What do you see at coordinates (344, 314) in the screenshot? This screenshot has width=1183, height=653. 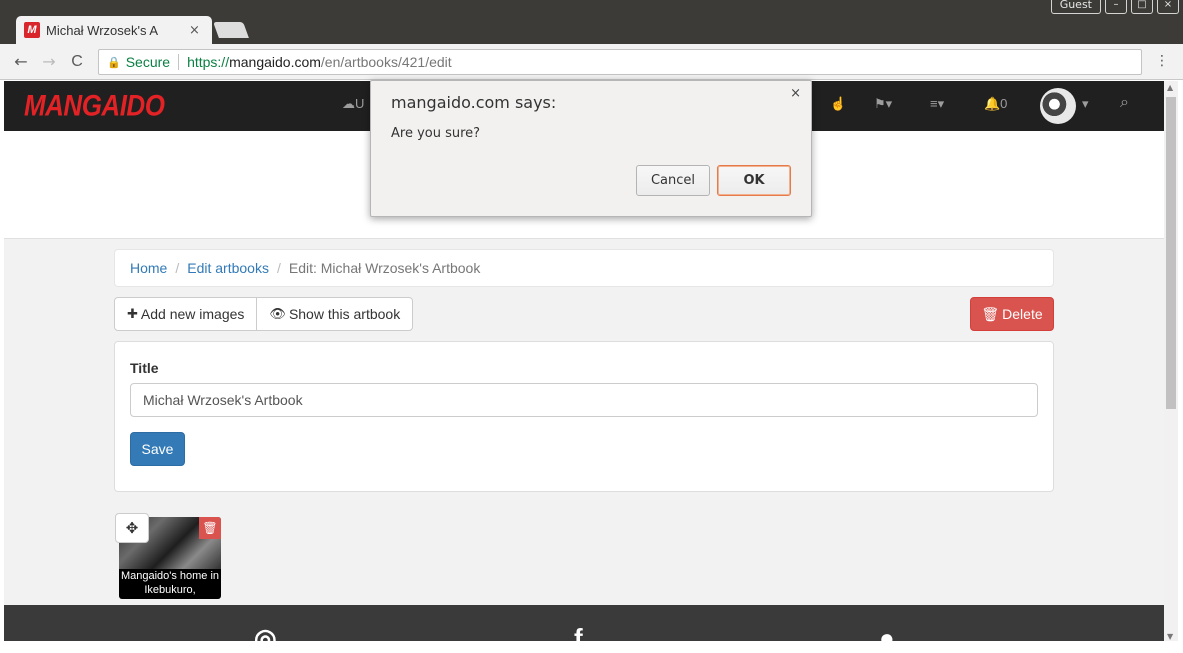 I see `show-artbook-label: Show this artbook` at bounding box center [344, 314].